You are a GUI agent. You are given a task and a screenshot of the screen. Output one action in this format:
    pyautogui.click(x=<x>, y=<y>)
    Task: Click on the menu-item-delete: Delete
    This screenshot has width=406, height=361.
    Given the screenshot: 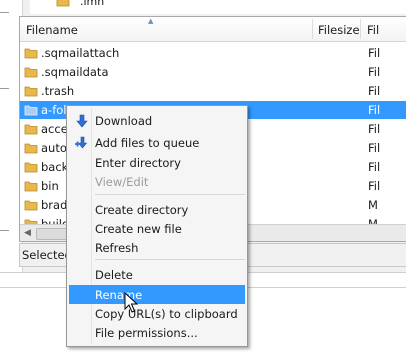 What is the action you would take?
    pyautogui.click(x=157, y=274)
    